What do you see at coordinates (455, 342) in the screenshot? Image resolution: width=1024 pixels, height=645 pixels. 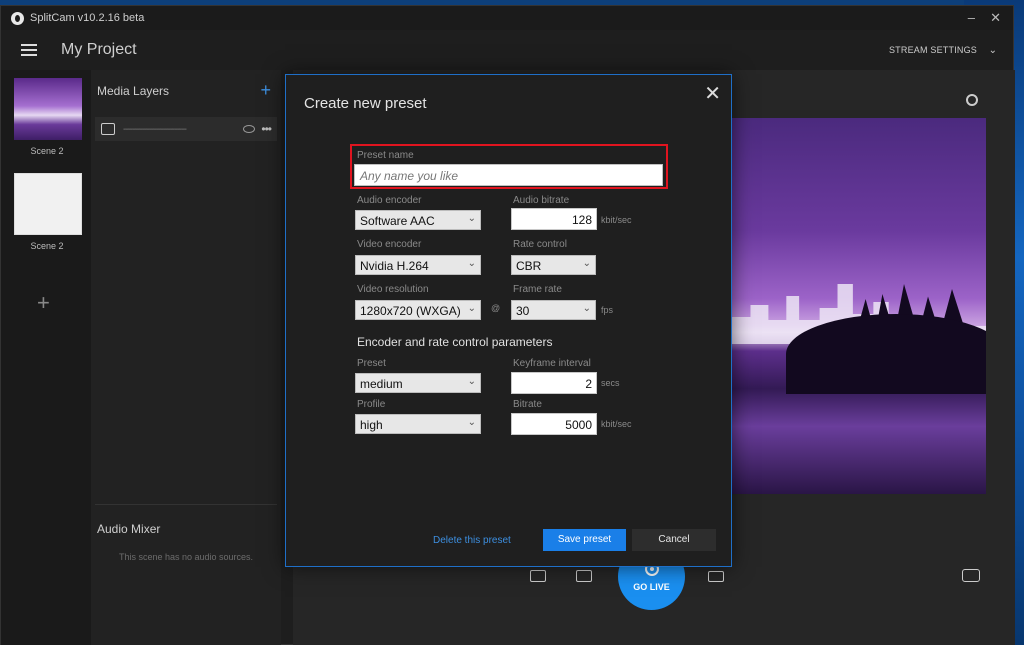 I see `encoder-section-title: Encoder and rate control parameters` at bounding box center [455, 342].